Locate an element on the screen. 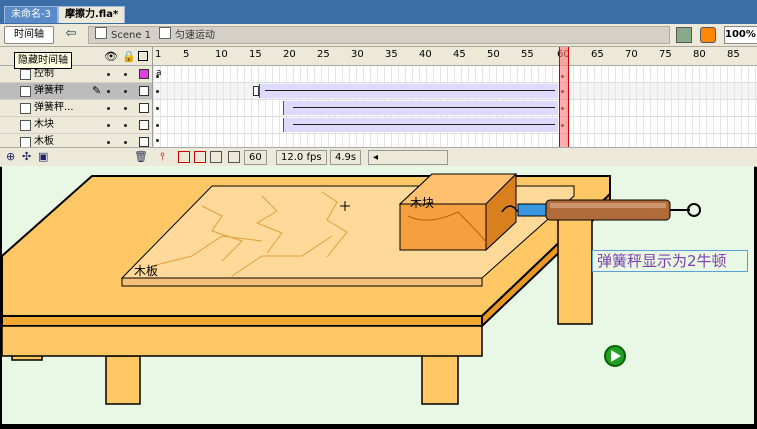 The width and height of the screenshot is (757, 429). center-frame-icon: ⫯ is located at coordinates (162, 157).